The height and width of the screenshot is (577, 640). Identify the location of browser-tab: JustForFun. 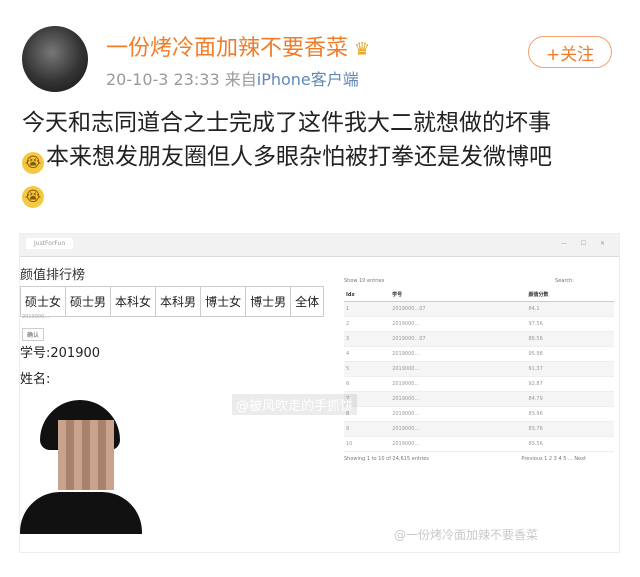
(50, 243).